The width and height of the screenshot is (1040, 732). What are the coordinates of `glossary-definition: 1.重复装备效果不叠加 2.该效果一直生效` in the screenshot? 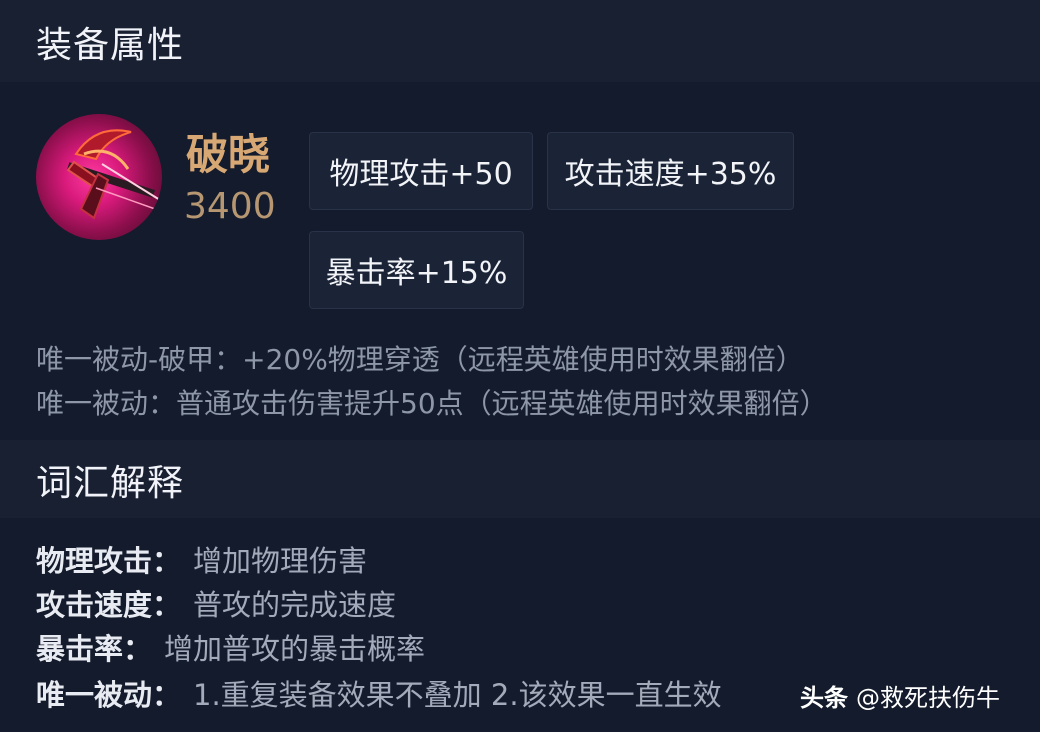 It's located at (457, 695).